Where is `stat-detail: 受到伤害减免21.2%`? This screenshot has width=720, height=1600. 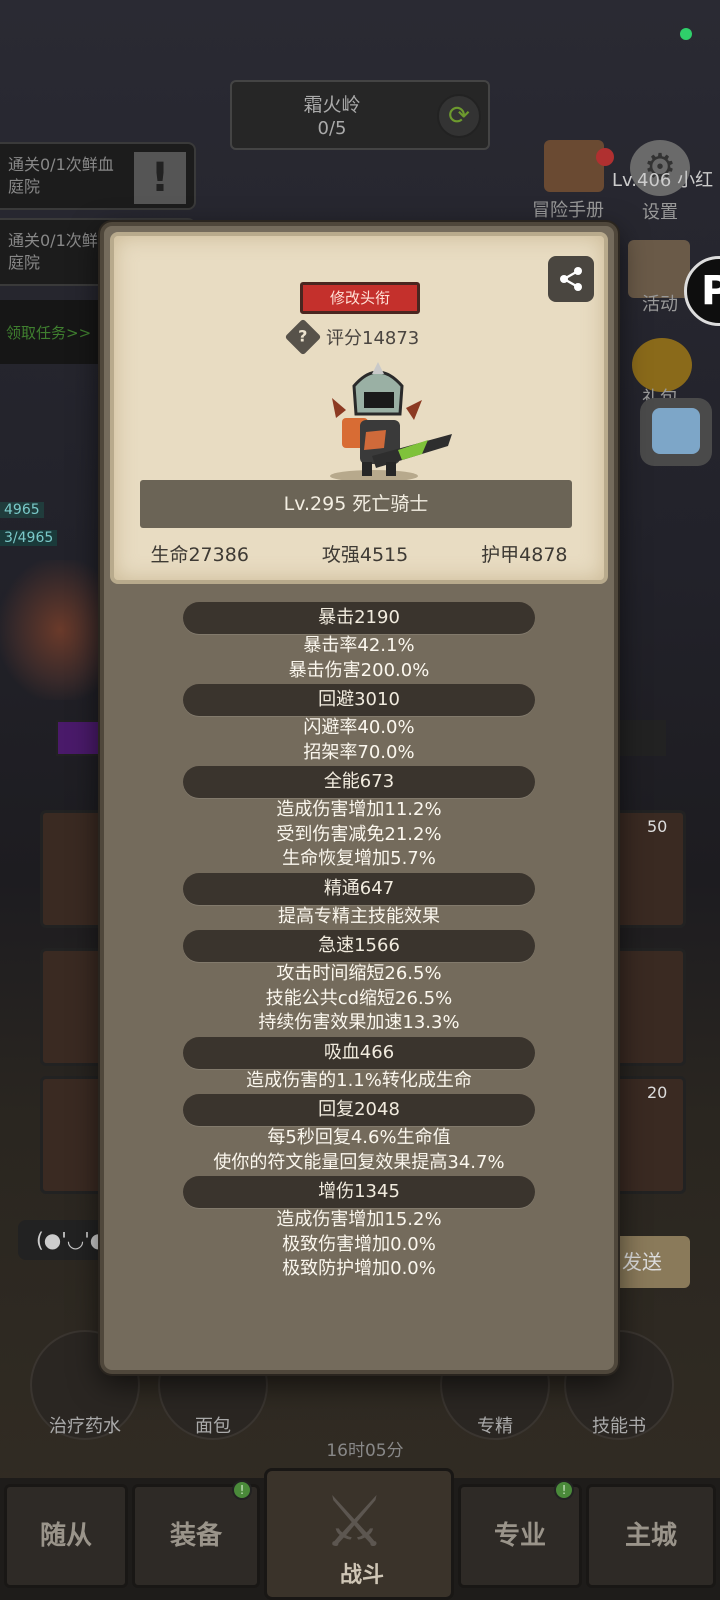
stat-detail: 受到伤害减免21.2% is located at coordinates (359, 834).